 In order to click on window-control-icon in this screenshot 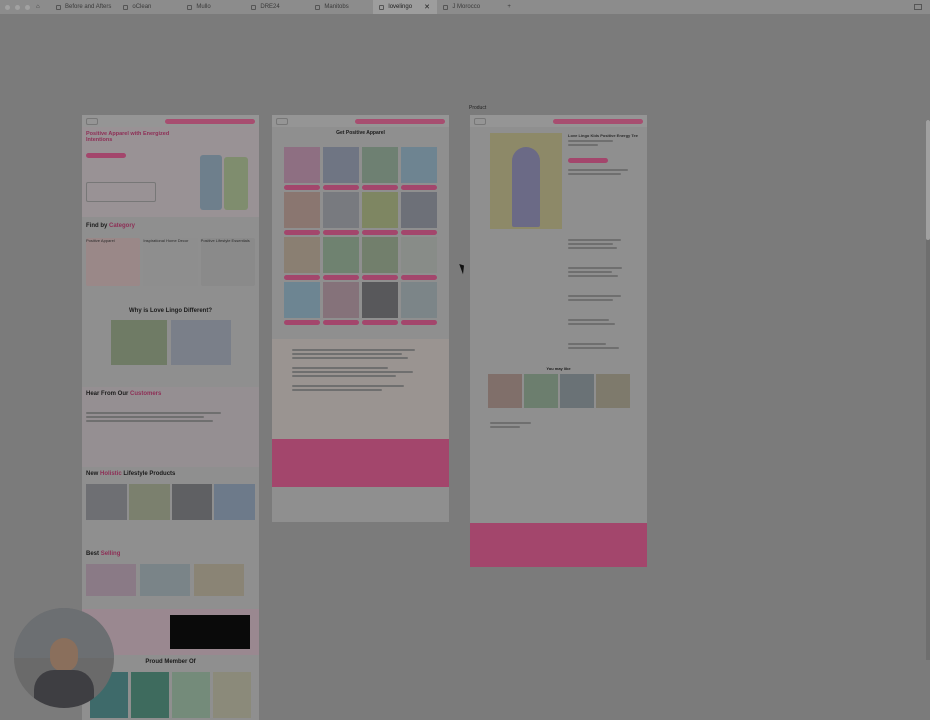, I will do `click(918, 7)`.